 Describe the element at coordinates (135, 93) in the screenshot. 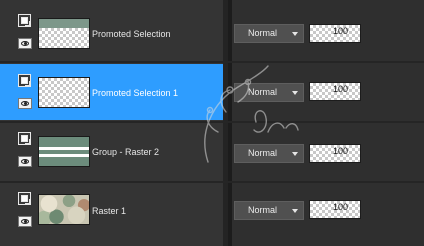

I see `layer-name: Promoted Selection 1` at that location.